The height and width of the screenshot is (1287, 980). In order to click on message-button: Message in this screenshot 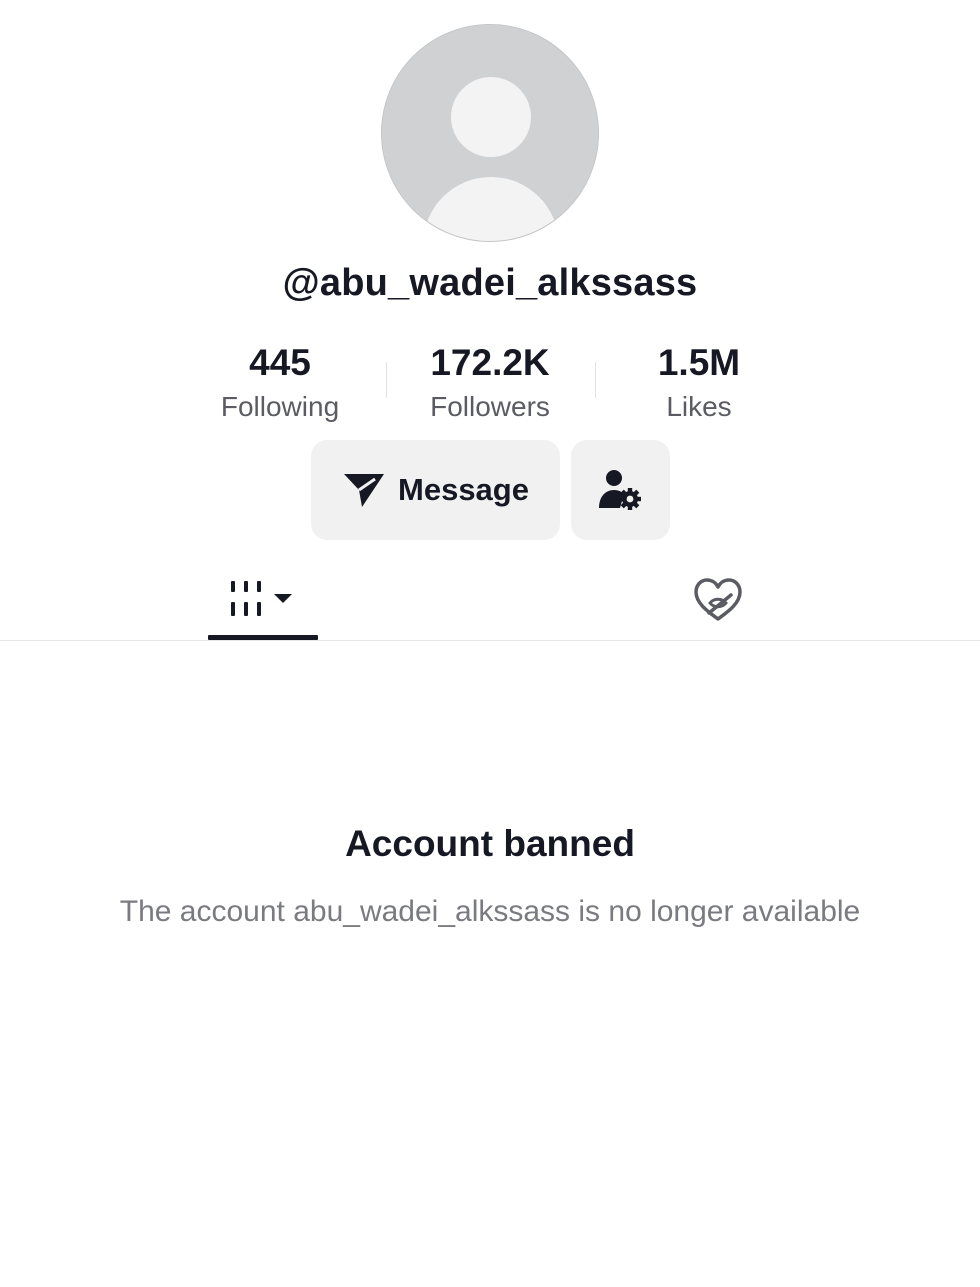, I will do `click(435, 490)`.